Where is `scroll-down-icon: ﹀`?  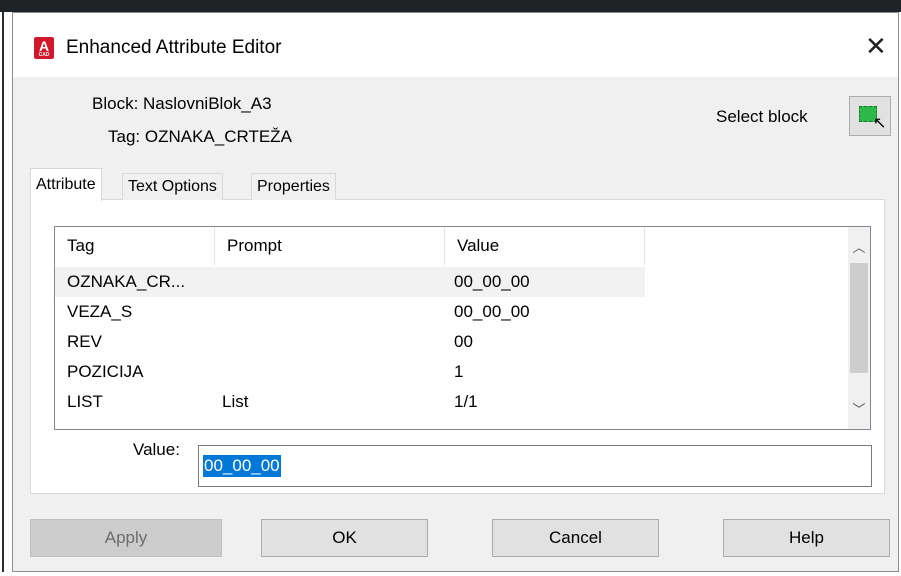
scroll-down-icon: ﹀ is located at coordinates (859, 408).